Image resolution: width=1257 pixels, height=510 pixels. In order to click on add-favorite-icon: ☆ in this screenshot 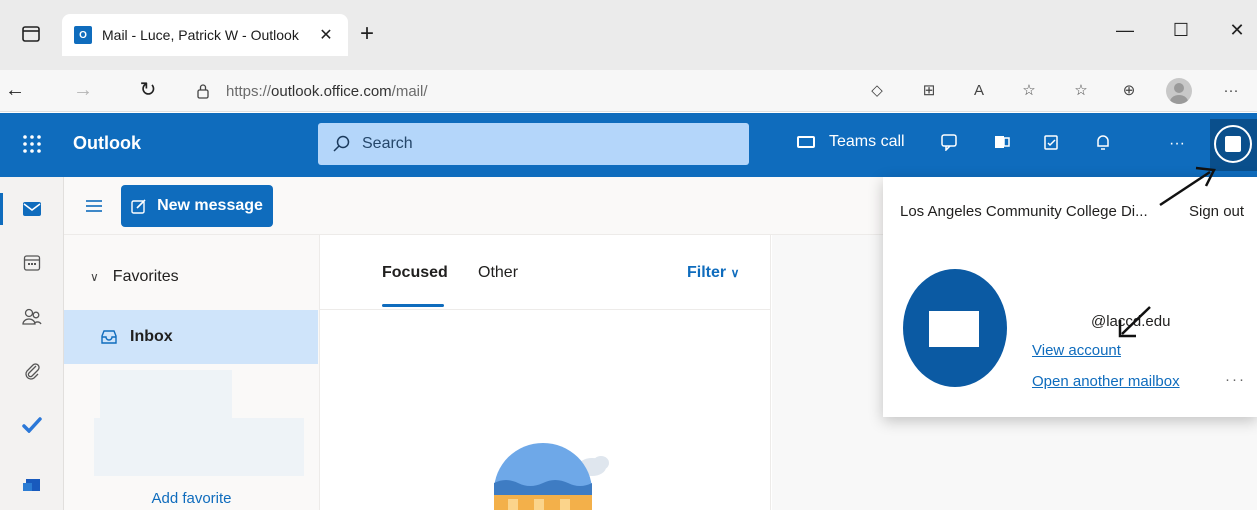, I will do `click(1029, 91)`.